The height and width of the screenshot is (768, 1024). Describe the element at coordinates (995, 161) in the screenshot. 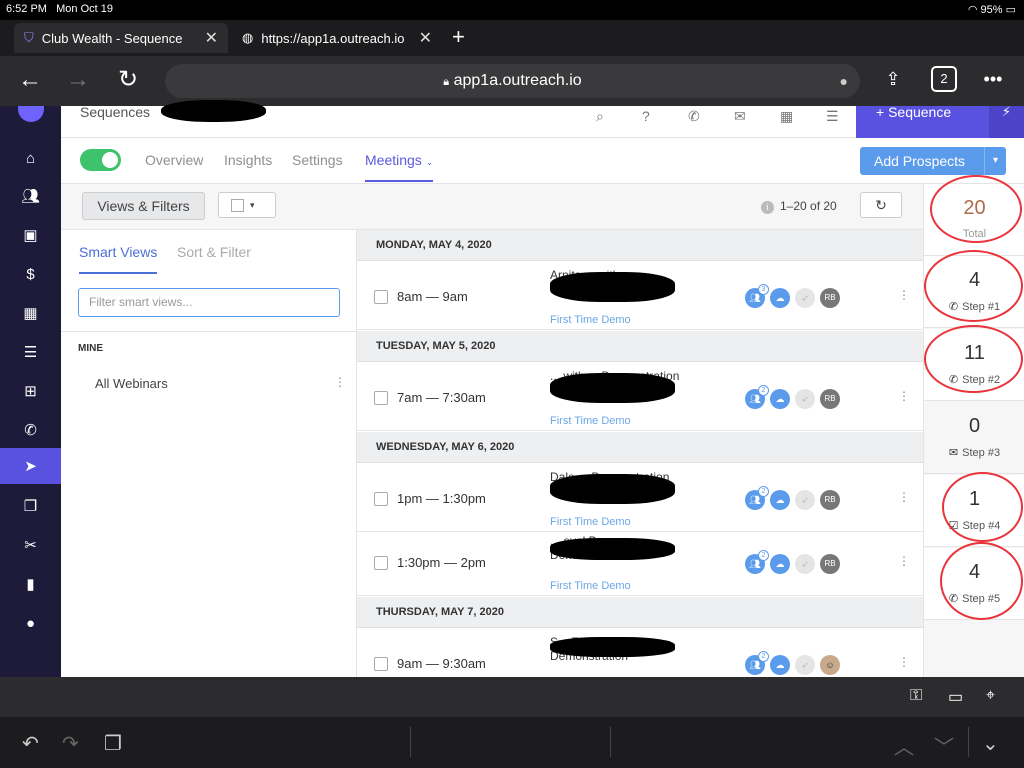

I see `chevron-down-icon: ▾` at that location.